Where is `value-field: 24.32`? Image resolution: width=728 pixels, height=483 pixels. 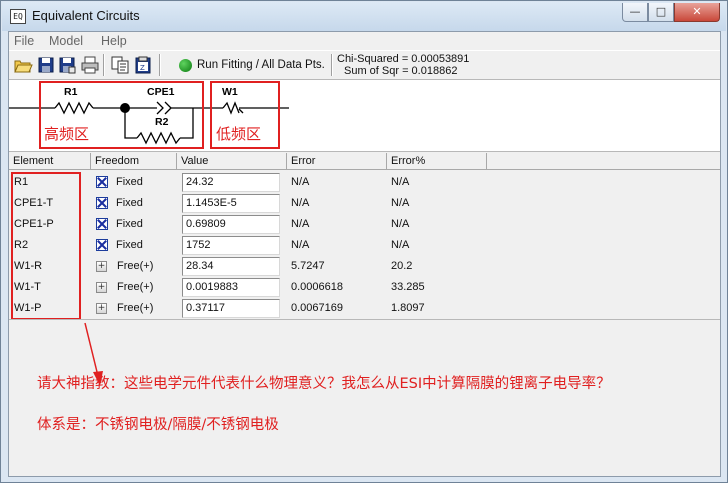 value-field: 24.32 is located at coordinates (231, 182).